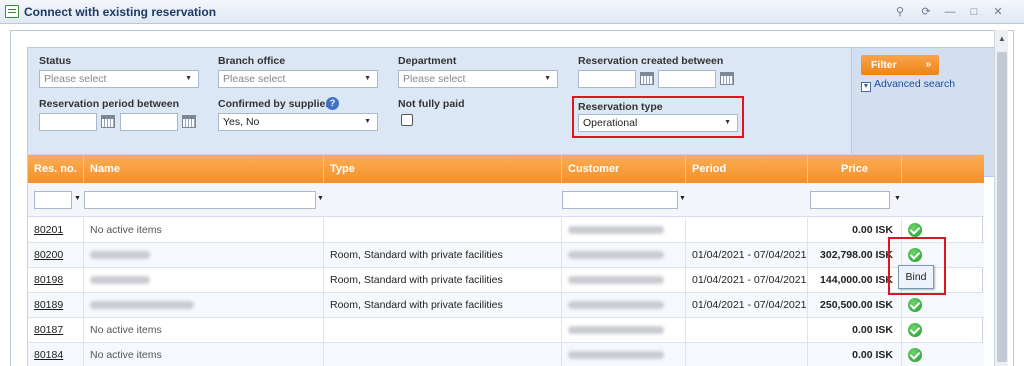 The width and height of the screenshot is (1024, 366). Describe the element at coordinates (915, 84) in the screenshot. I see `advanced-search-label: Advanced search` at that location.